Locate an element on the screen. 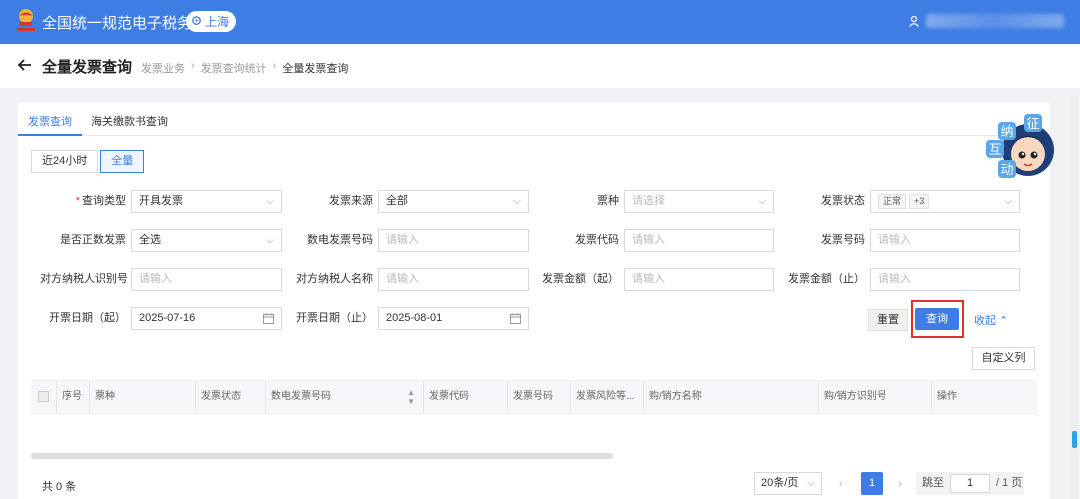  page-title: 全量发票查询 is located at coordinates (87, 67).